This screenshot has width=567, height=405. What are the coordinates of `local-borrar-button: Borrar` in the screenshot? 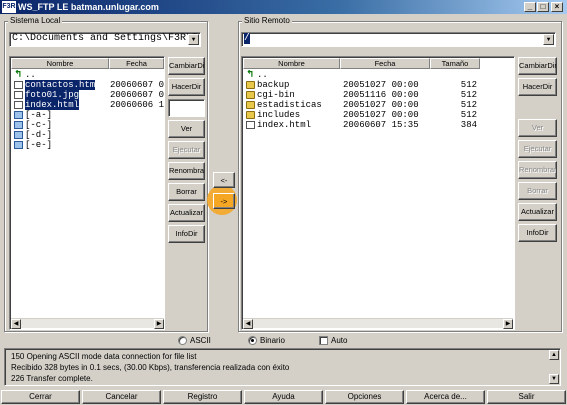 It's located at (186, 192).